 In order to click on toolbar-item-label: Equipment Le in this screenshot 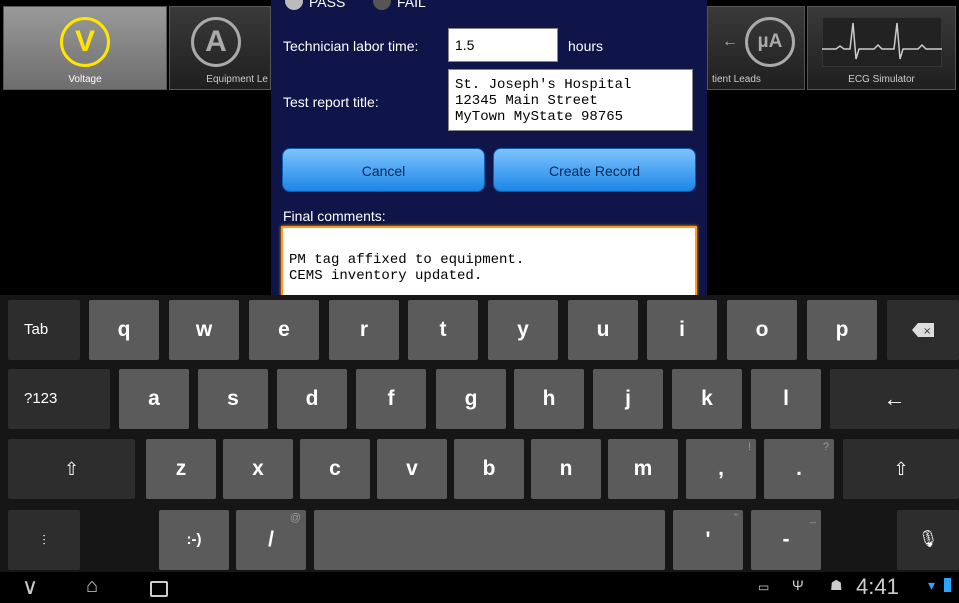, I will do `click(237, 79)`.